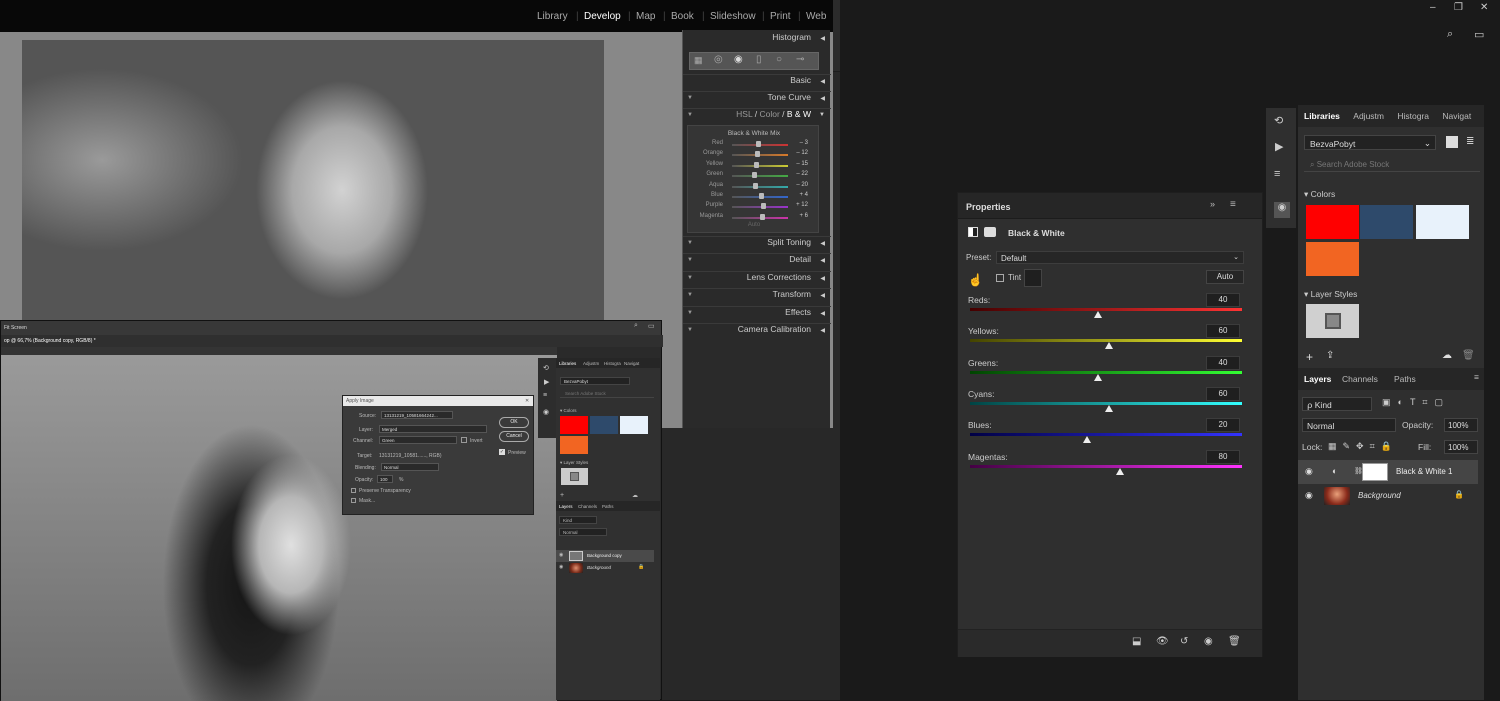  Describe the element at coordinates (433, 429) in the screenshot. I see `layer-select: Merged` at that location.